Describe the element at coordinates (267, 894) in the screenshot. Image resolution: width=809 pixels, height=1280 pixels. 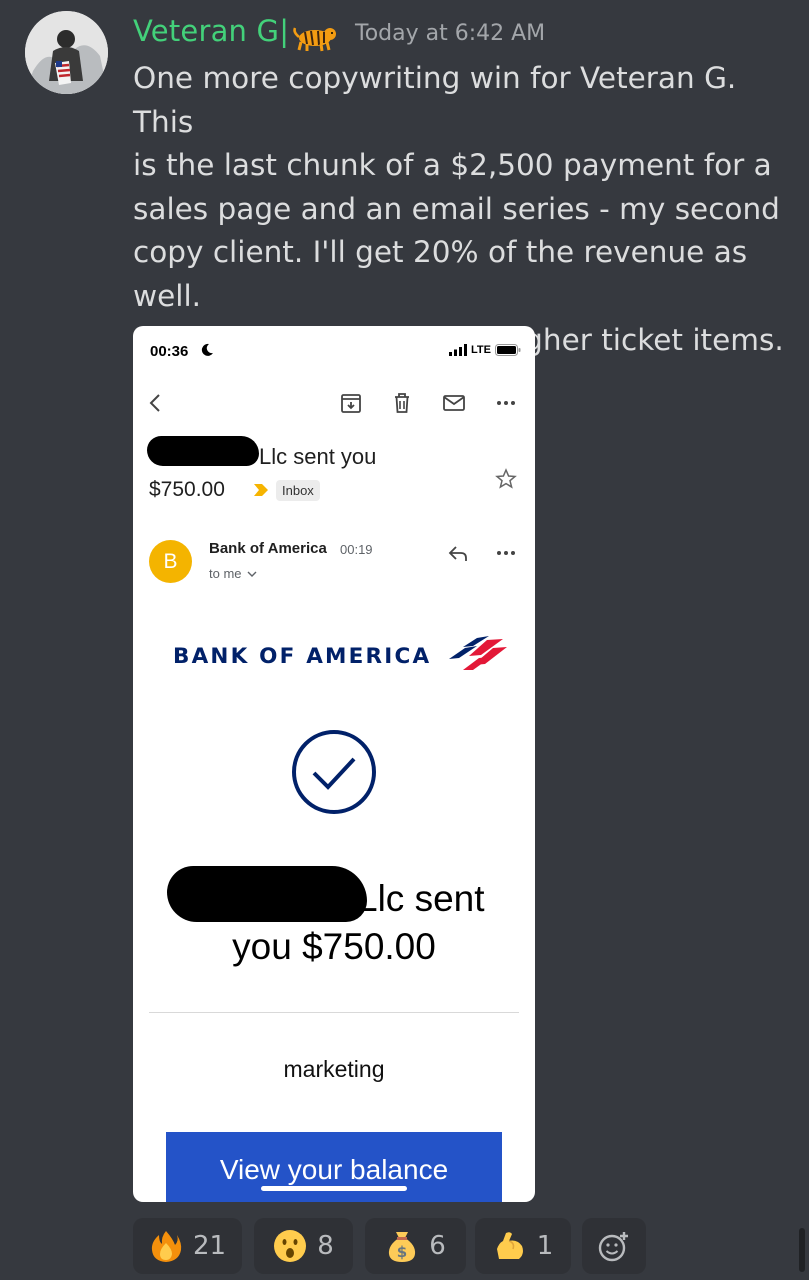
I see `redacted-sender-body` at that location.